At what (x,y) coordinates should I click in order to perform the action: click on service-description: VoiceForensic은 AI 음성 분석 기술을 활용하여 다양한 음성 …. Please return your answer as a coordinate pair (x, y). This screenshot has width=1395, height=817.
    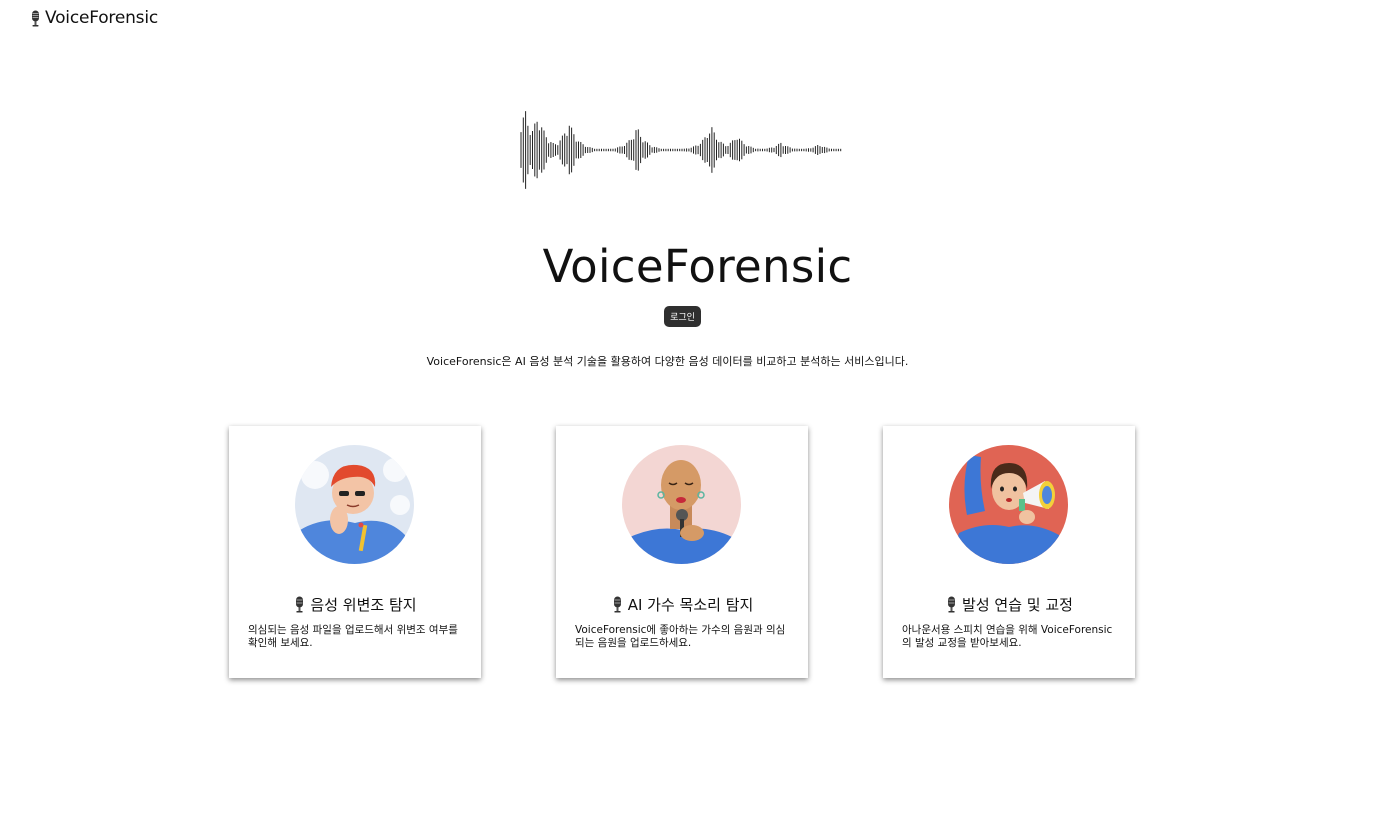
    Looking at the image, I should click on (667, 361).